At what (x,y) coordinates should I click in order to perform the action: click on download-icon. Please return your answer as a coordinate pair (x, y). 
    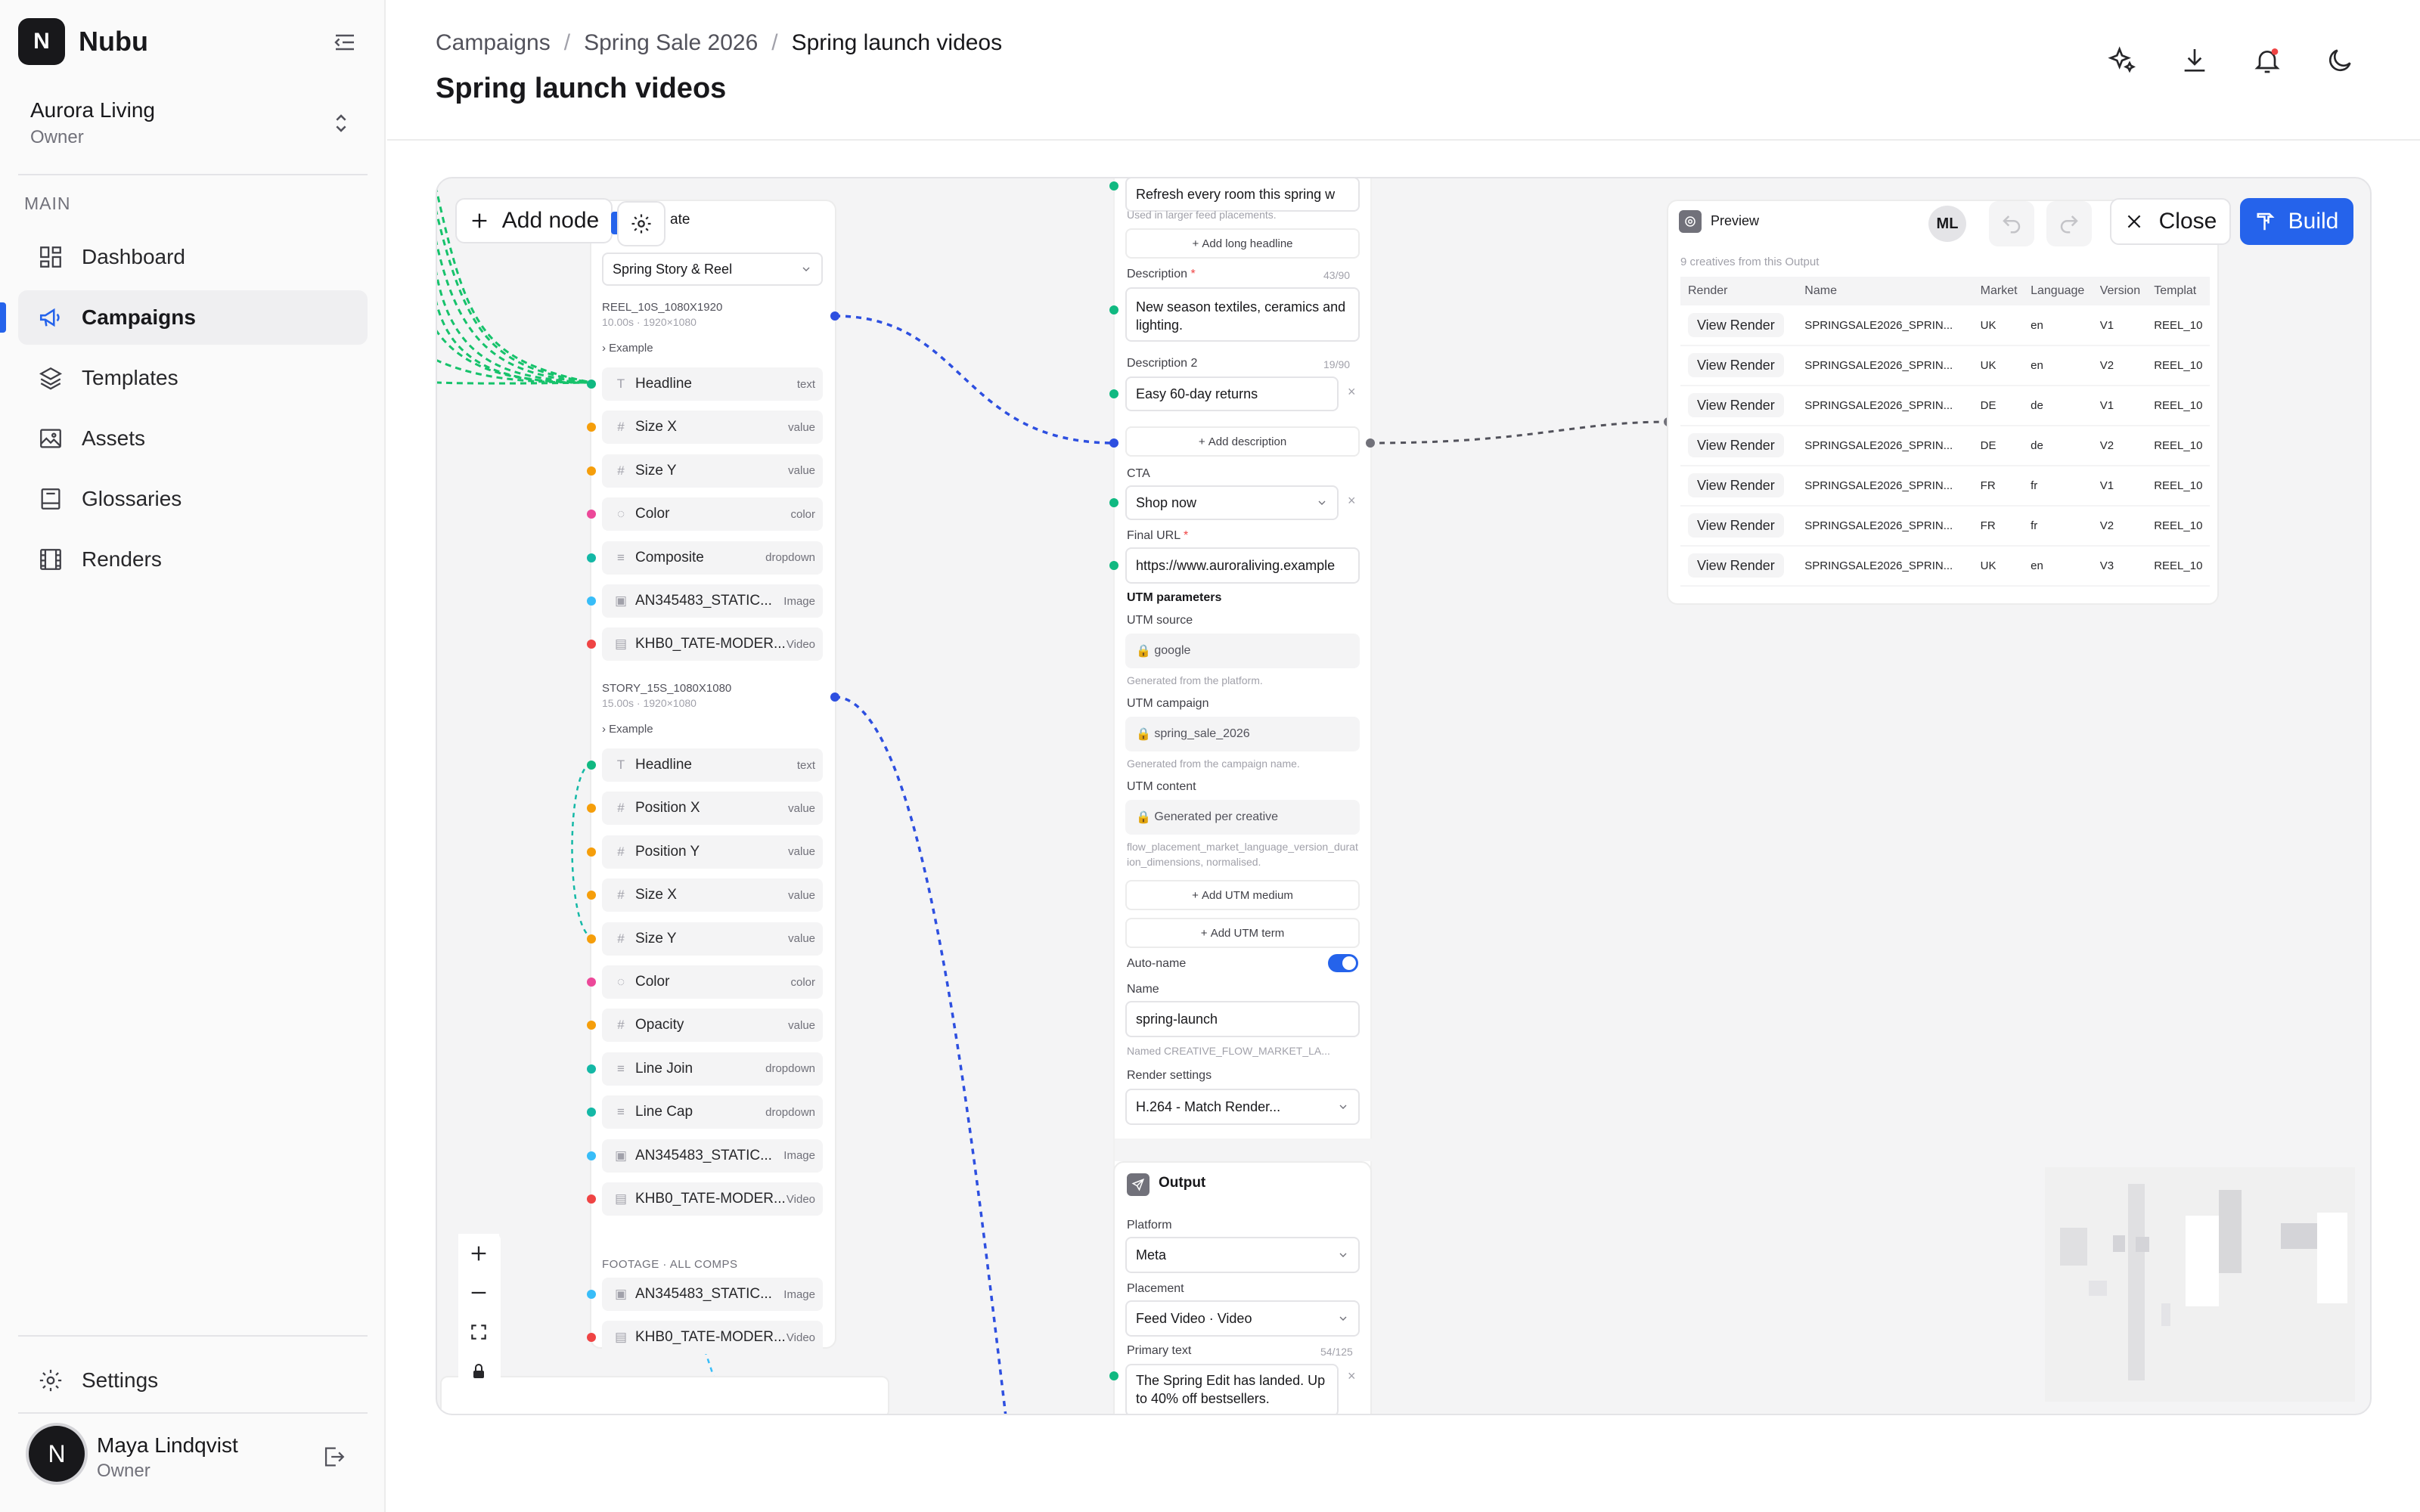
    Looking at the image, I should click on (2195, 60).